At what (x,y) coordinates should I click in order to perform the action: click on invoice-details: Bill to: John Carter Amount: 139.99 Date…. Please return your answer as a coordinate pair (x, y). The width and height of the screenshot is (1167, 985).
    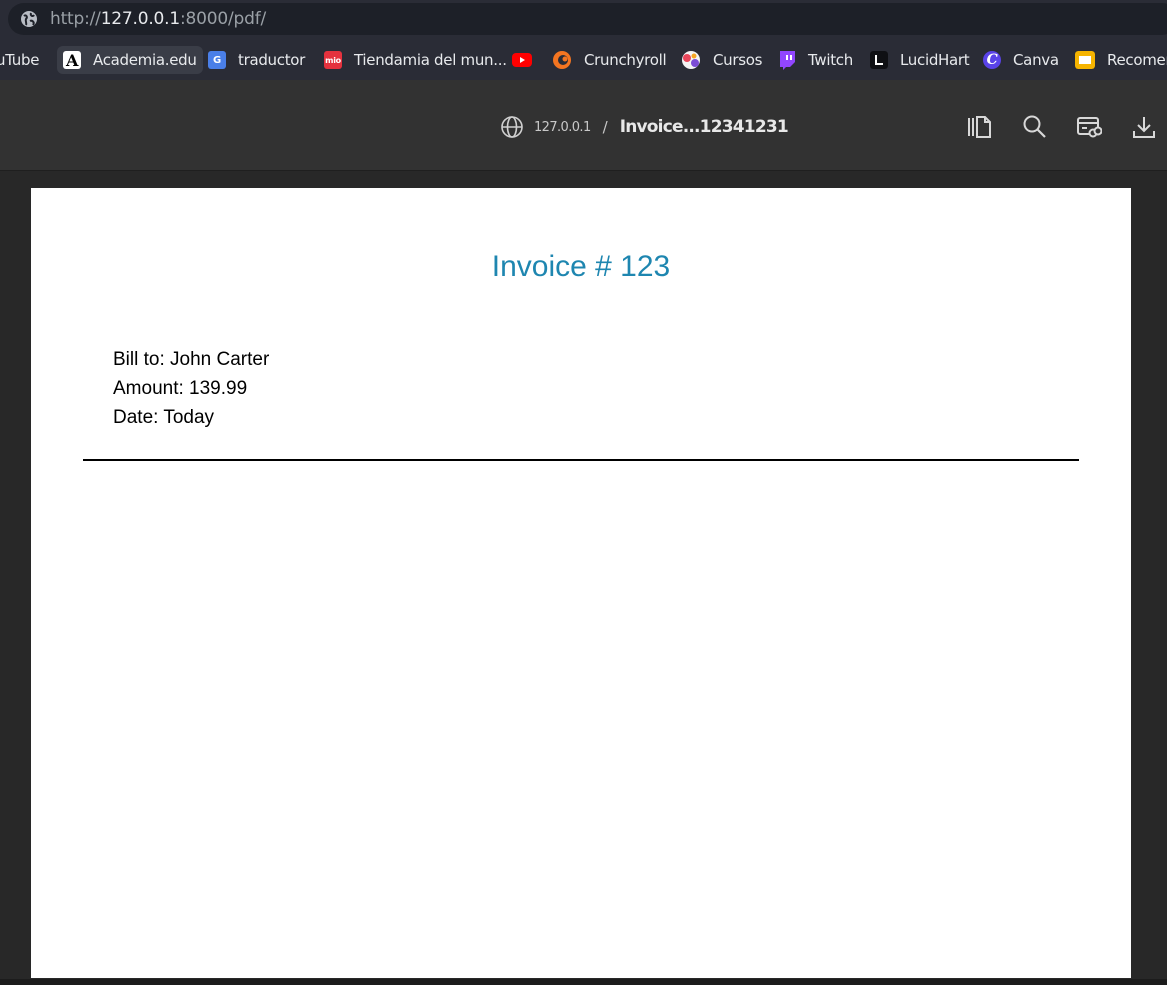
    Looking at the image, I should click on (191, 388).